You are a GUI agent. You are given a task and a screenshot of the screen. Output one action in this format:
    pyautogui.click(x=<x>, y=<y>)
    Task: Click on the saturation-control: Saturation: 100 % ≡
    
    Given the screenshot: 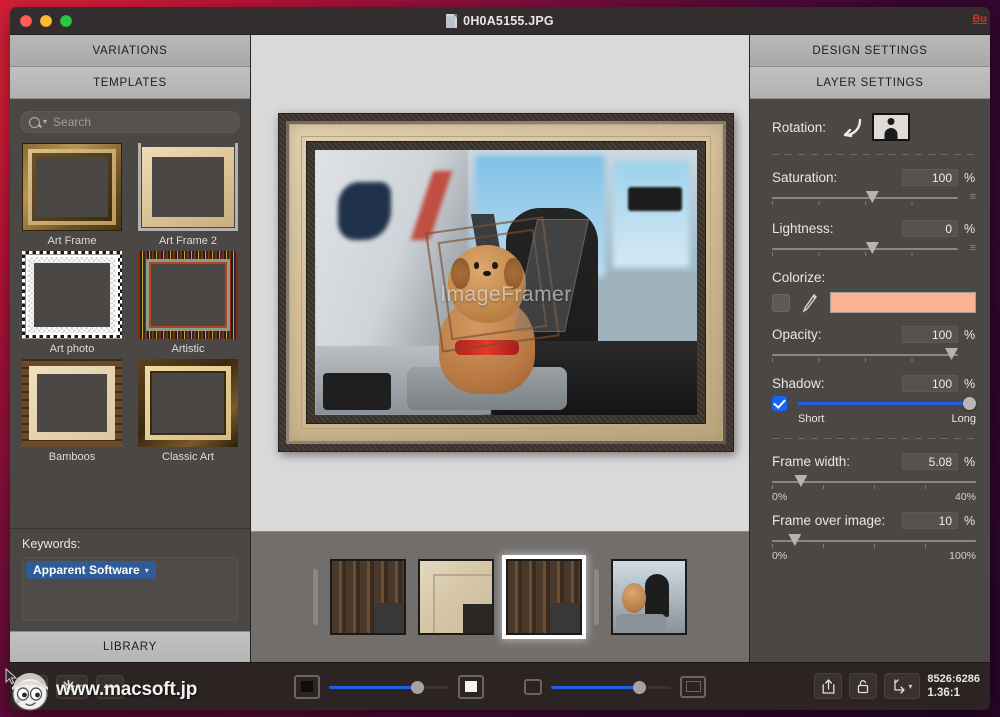 What is the action you would take?
    pyautogui.click(x=874, y=187)
    